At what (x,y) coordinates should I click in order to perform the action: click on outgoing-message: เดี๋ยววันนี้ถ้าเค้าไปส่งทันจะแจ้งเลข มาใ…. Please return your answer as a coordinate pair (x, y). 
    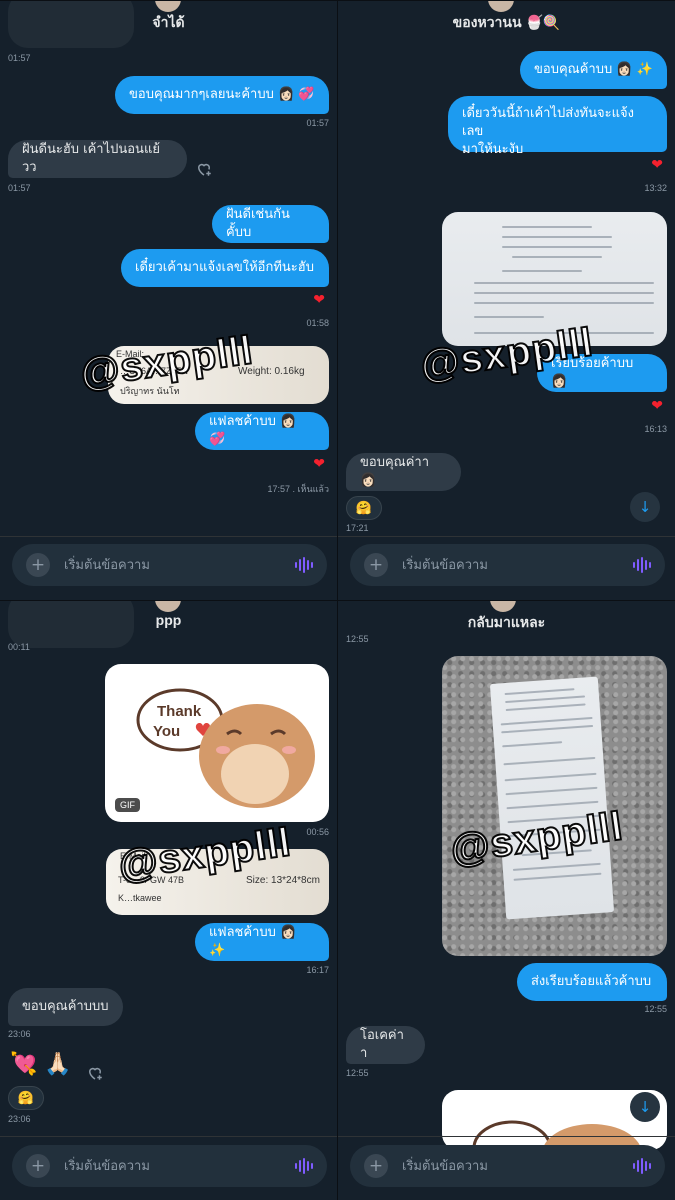
    Looking at the image, I should click on (557, 126).